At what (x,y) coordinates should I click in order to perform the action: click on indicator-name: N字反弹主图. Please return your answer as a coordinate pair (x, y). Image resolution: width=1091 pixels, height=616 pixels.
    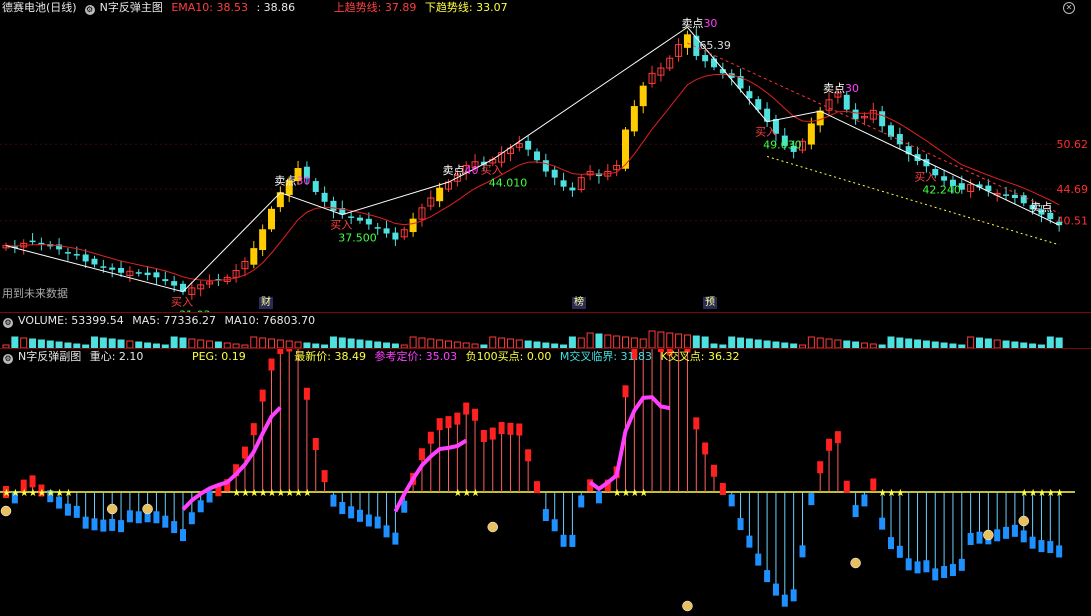
    Looking at the image, I should click on (131, 7).